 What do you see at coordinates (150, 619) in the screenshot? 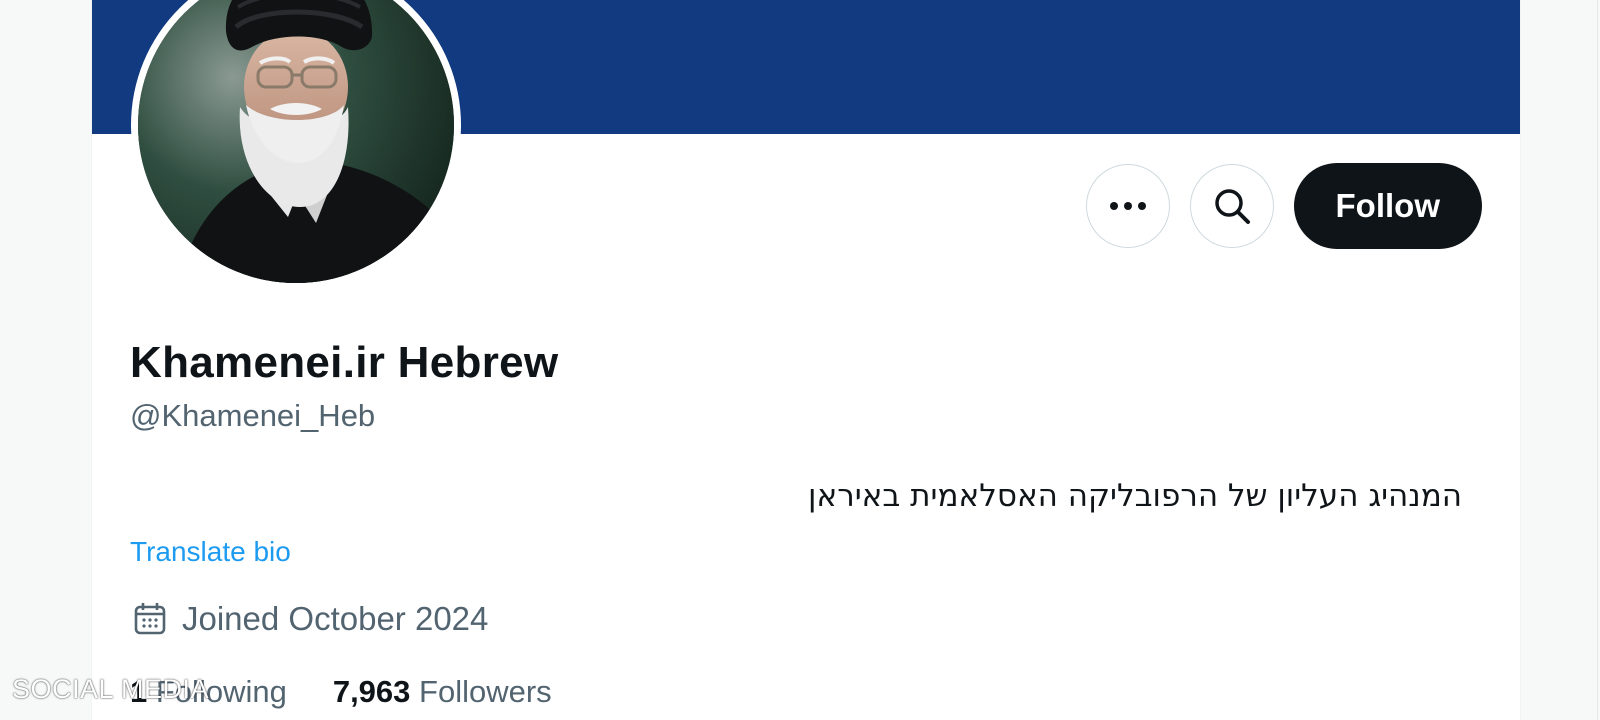
I see `calendar-icon` at bounding box center [150, 619].